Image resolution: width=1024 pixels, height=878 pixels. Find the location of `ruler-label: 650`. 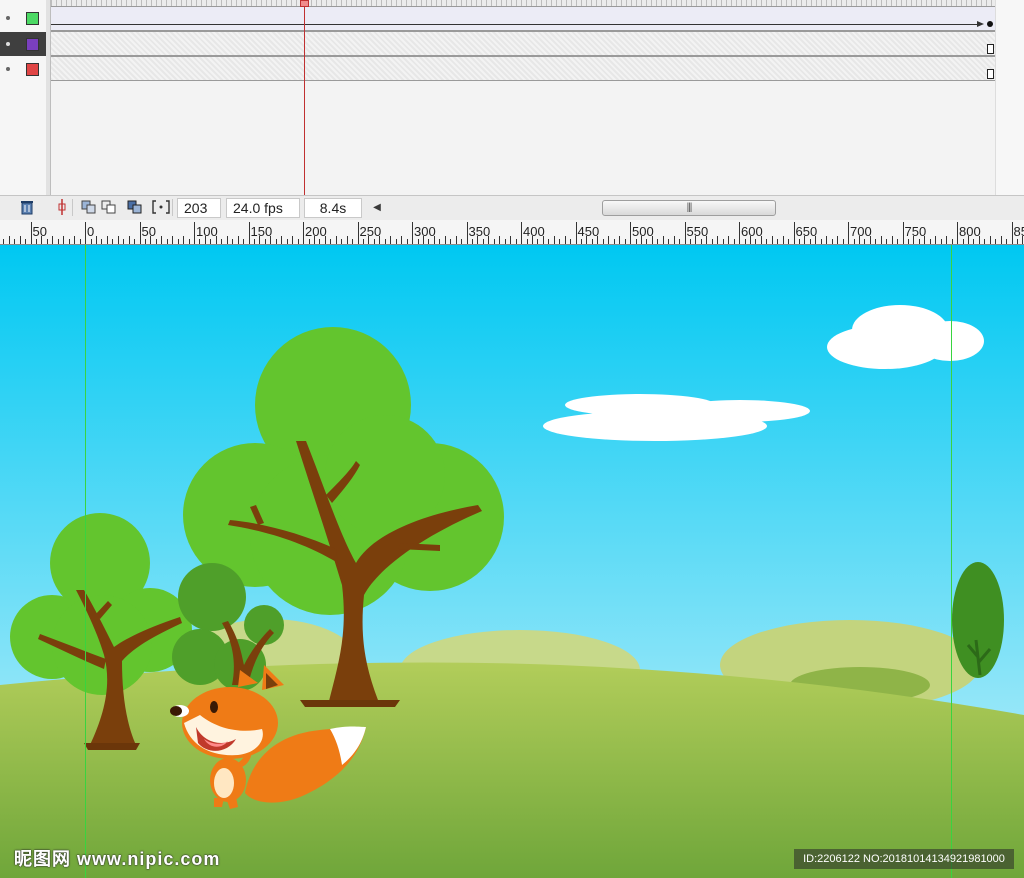

ruler-label: 650 is located at coordinates (806, 231).